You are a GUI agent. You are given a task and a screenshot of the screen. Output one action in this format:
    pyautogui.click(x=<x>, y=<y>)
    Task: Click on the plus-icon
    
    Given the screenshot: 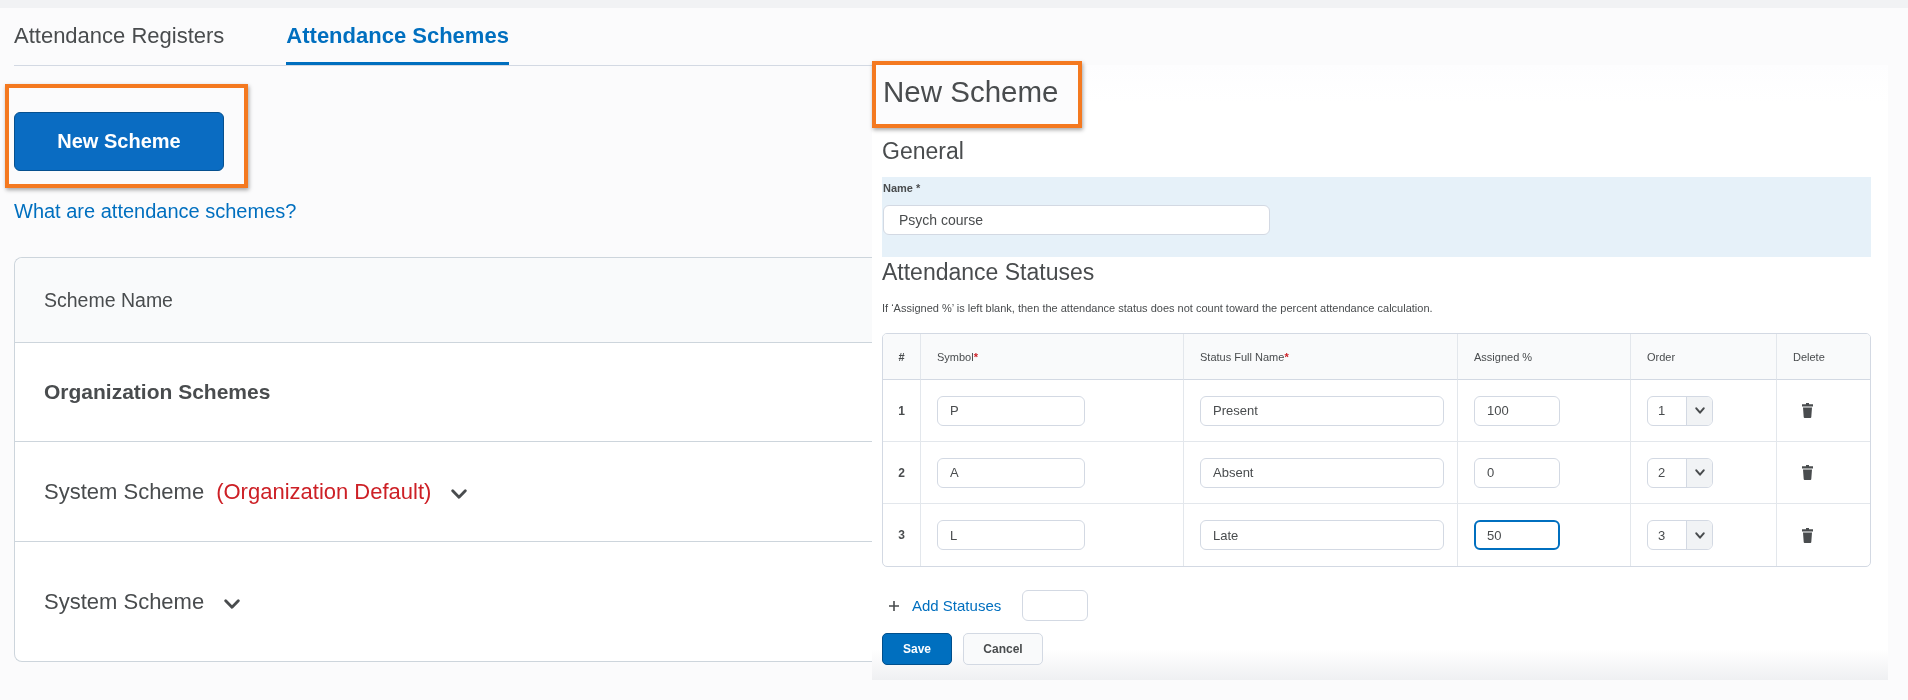 What is the action you would take?
    pyautogui.click(x=894, y=605)
    